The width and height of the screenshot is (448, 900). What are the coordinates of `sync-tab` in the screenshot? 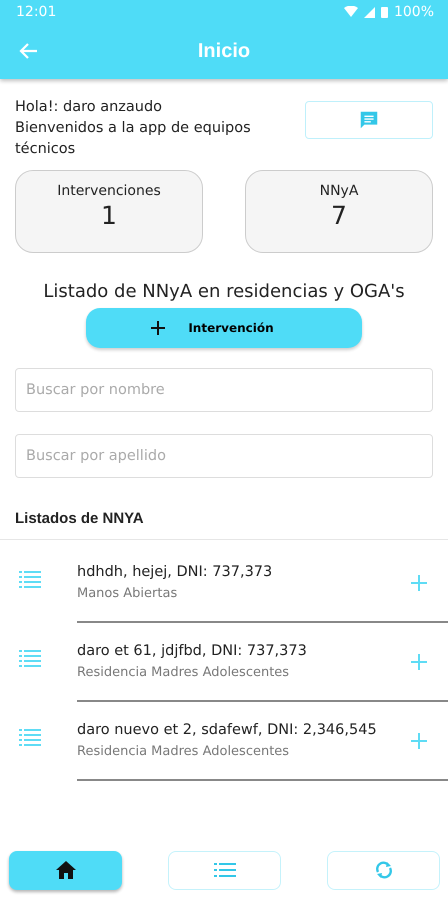 It's located at (383, 870).